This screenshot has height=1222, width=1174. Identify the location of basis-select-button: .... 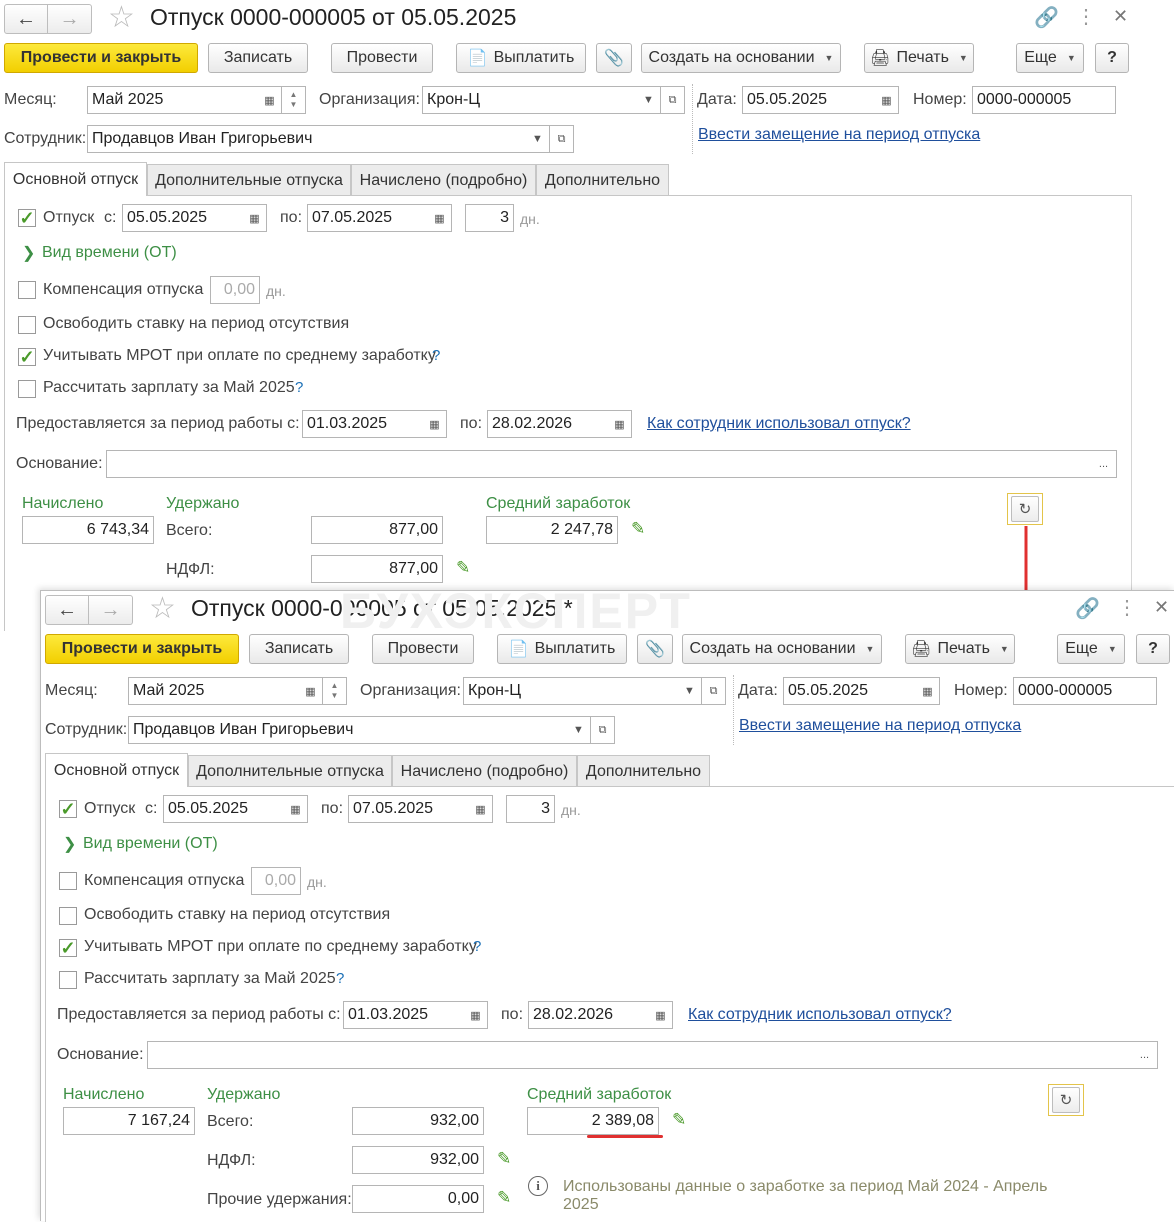
(1104, 464).